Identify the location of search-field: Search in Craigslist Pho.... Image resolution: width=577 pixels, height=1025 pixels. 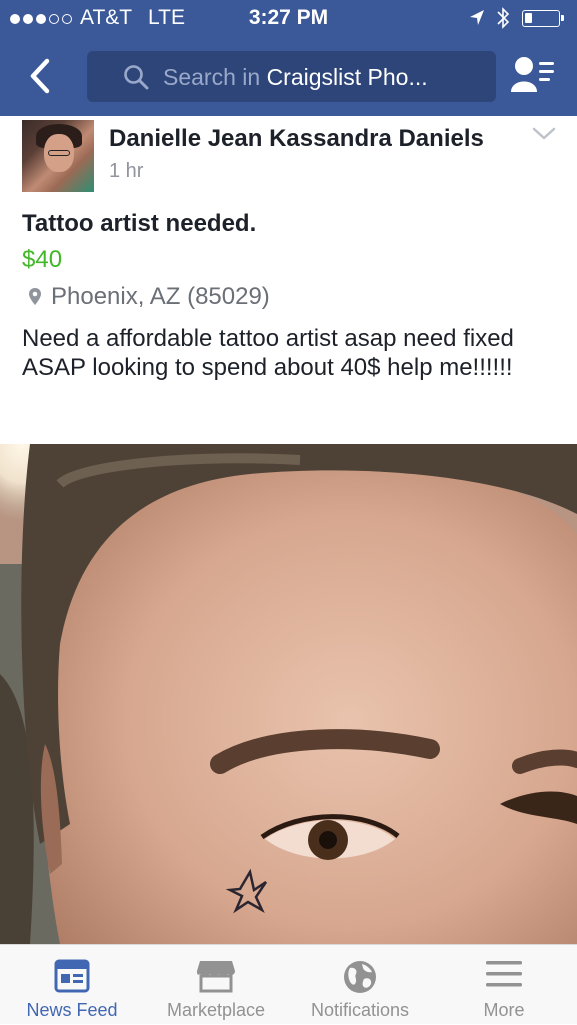
(291, 76).